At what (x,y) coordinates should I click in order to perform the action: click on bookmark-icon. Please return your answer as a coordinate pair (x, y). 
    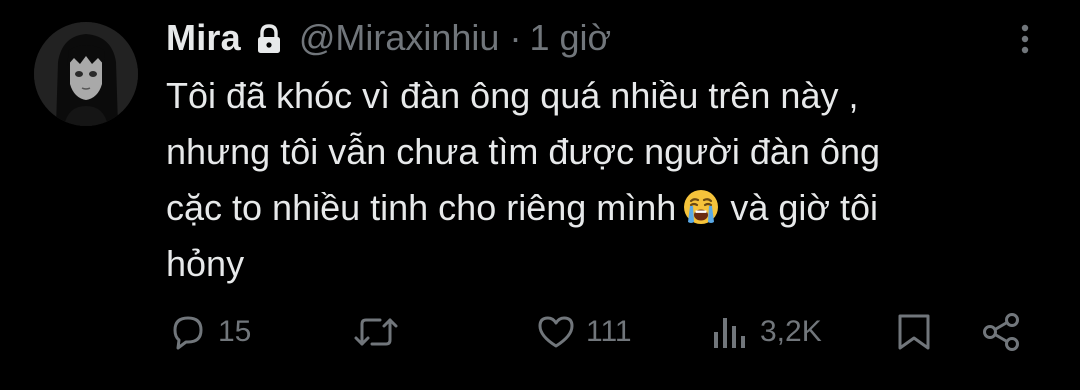
    Looking at the image, I should click on (914, 332).